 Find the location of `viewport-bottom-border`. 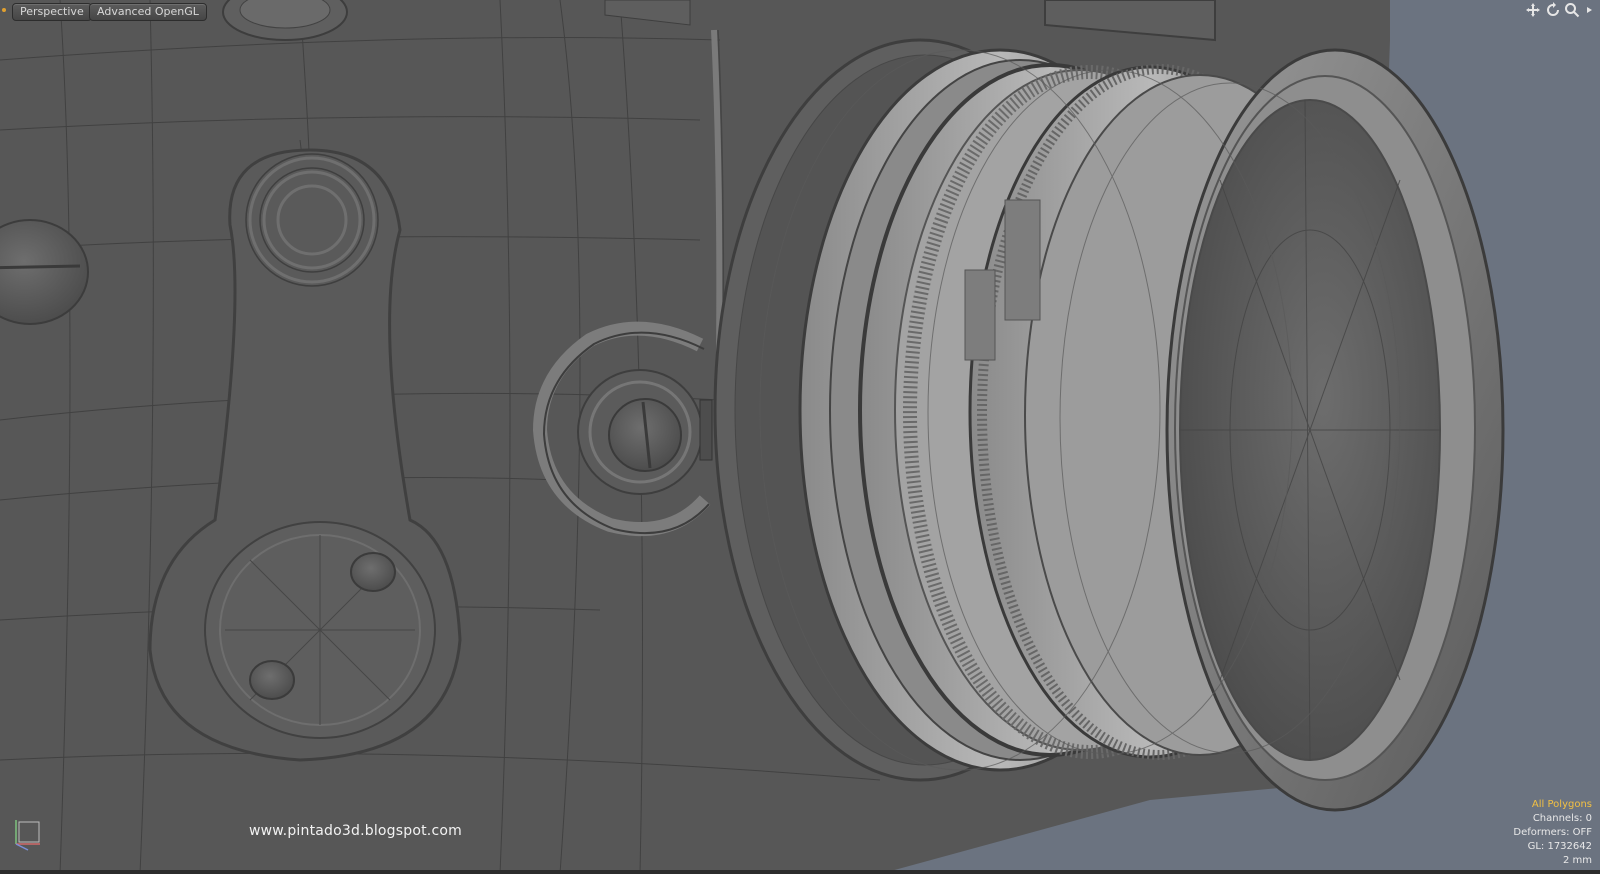

viewport-bottom-border is located at coordinates (800, 872).